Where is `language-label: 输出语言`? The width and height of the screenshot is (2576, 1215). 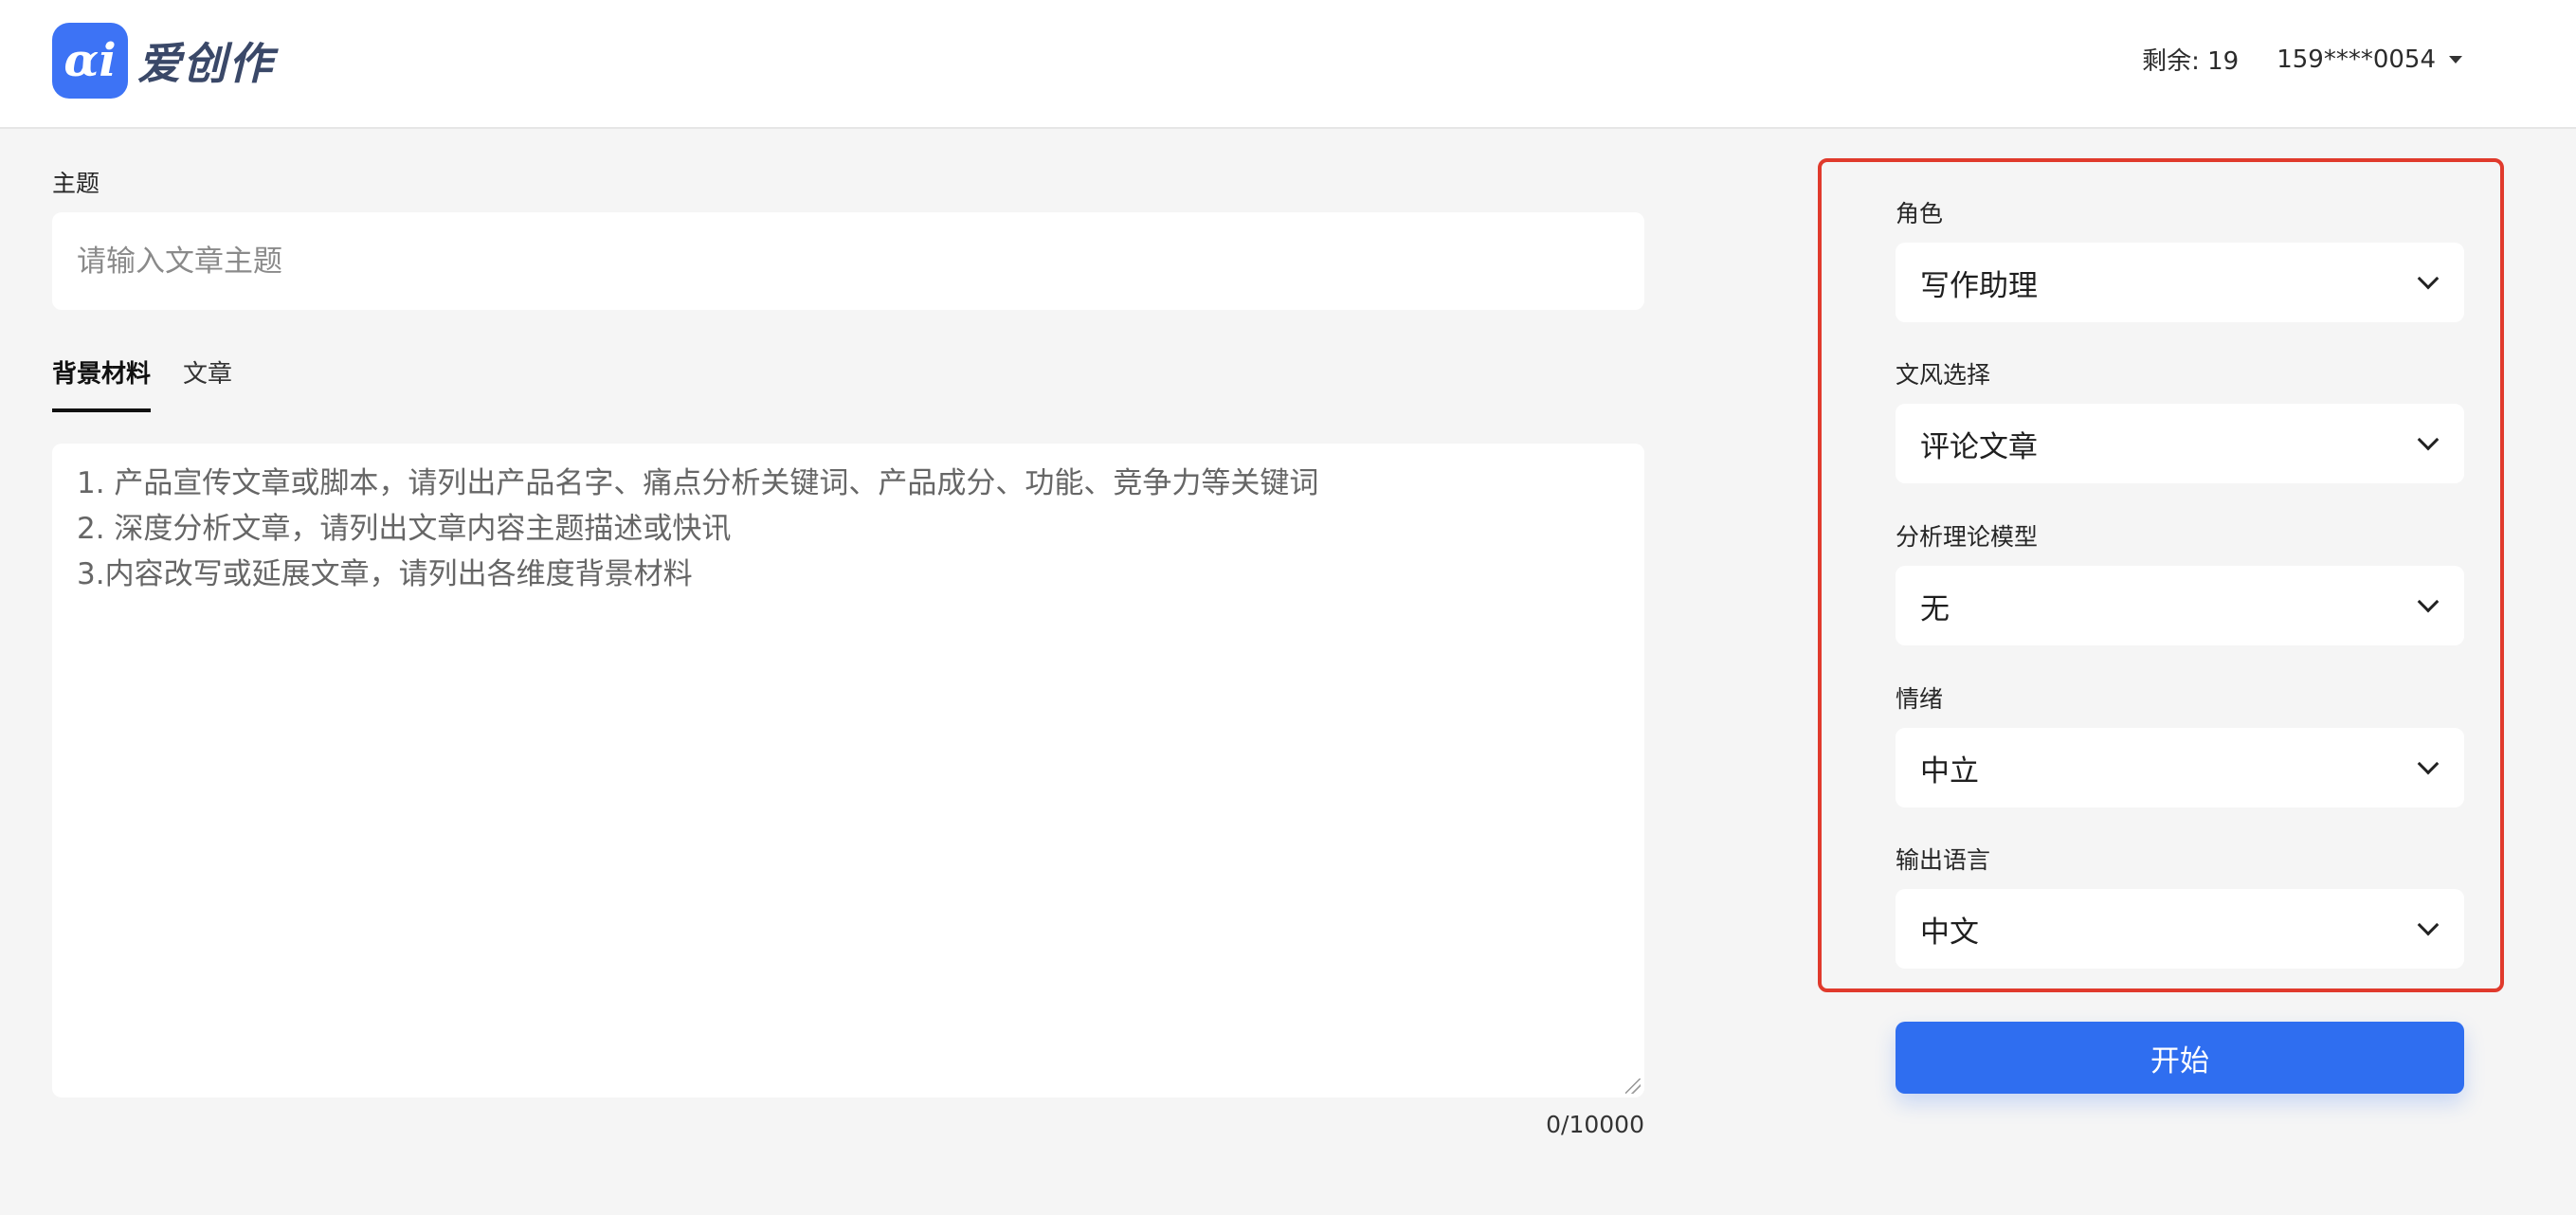 language-label: 输出语言 is located at coordinates (1943, 860).